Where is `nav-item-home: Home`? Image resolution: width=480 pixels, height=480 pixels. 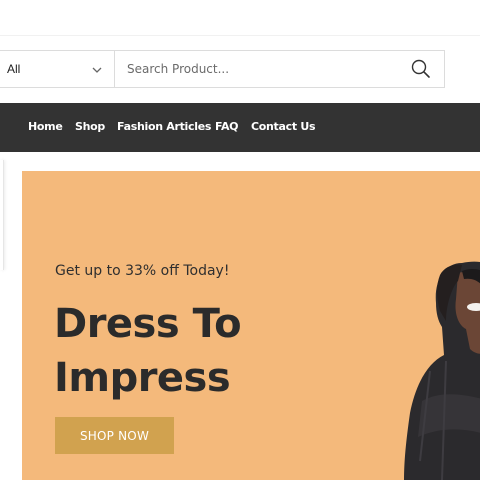
nav-item-home: Home is located at coordinates (45, 126).